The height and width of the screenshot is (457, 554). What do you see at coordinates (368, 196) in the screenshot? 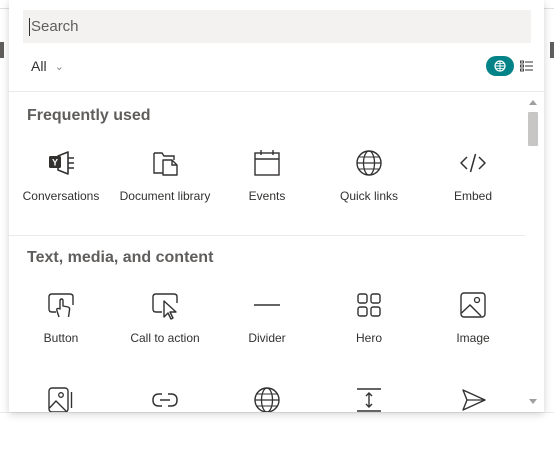
I see `webpart-label: Quick links` at bounding box center [368, 196].